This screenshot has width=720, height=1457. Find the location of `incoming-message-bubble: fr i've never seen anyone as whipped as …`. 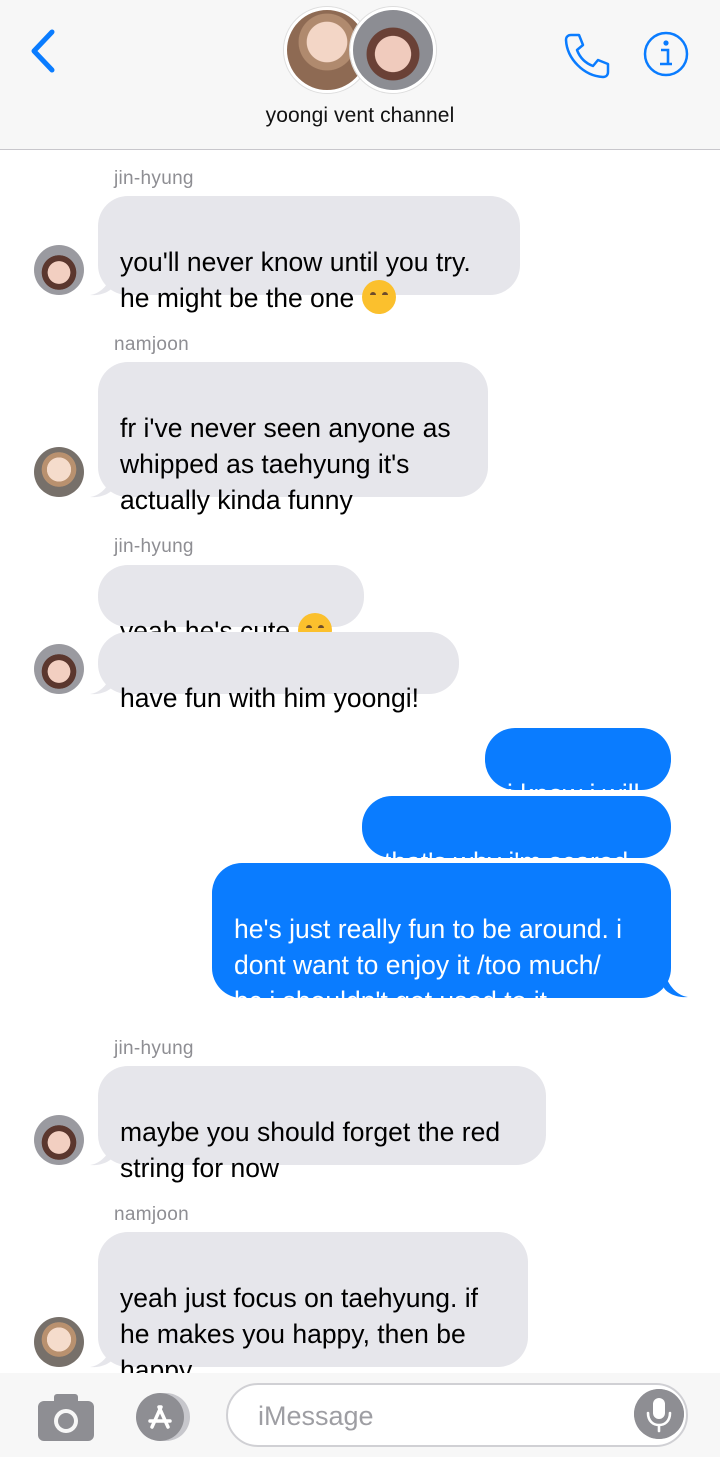

incoming-message-bubble: fr i've never seen anyone as whipped as … is located at coordinates (293, 438).